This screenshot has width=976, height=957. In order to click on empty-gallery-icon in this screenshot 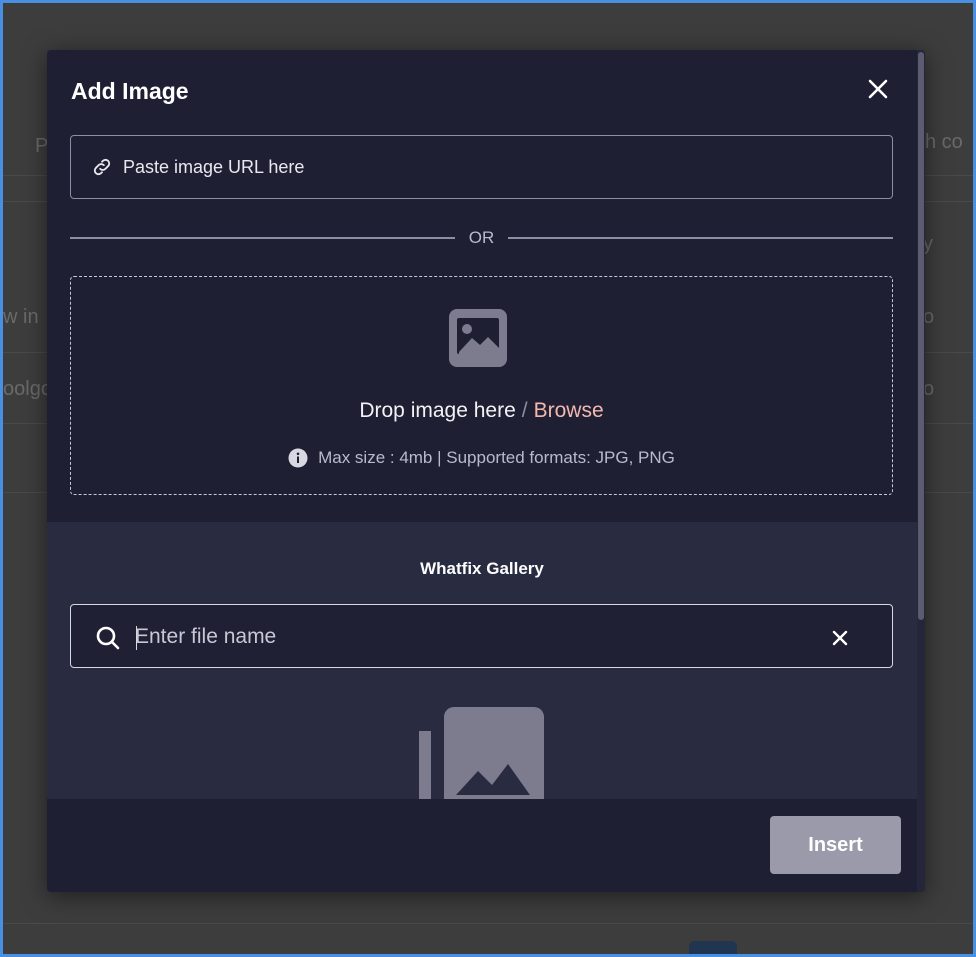, I will do `click(481, 754)`.